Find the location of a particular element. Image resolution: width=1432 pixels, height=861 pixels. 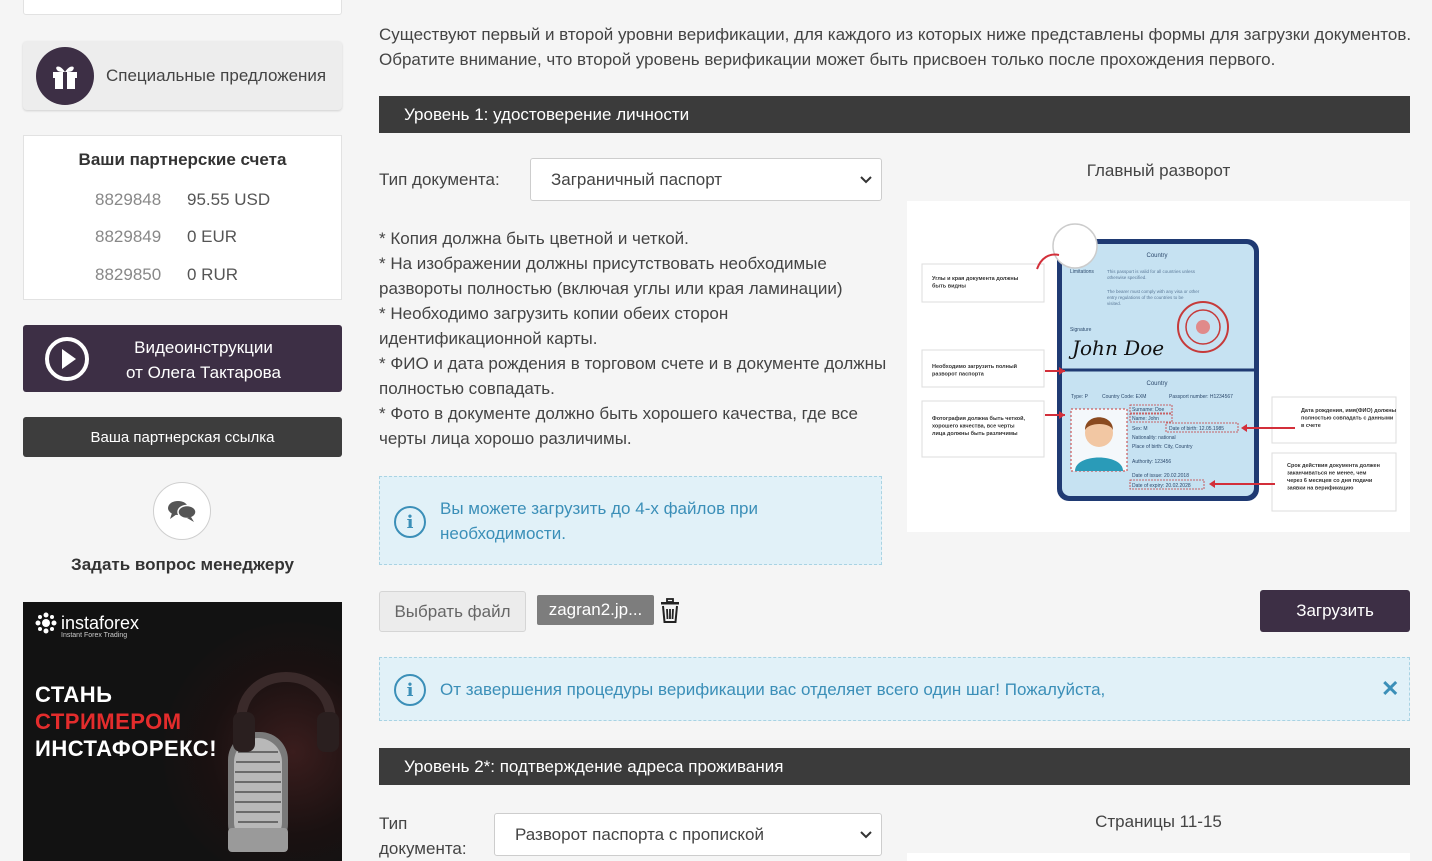

video-label-line1: Видеоинструкции is located at coordinates (203, 347).